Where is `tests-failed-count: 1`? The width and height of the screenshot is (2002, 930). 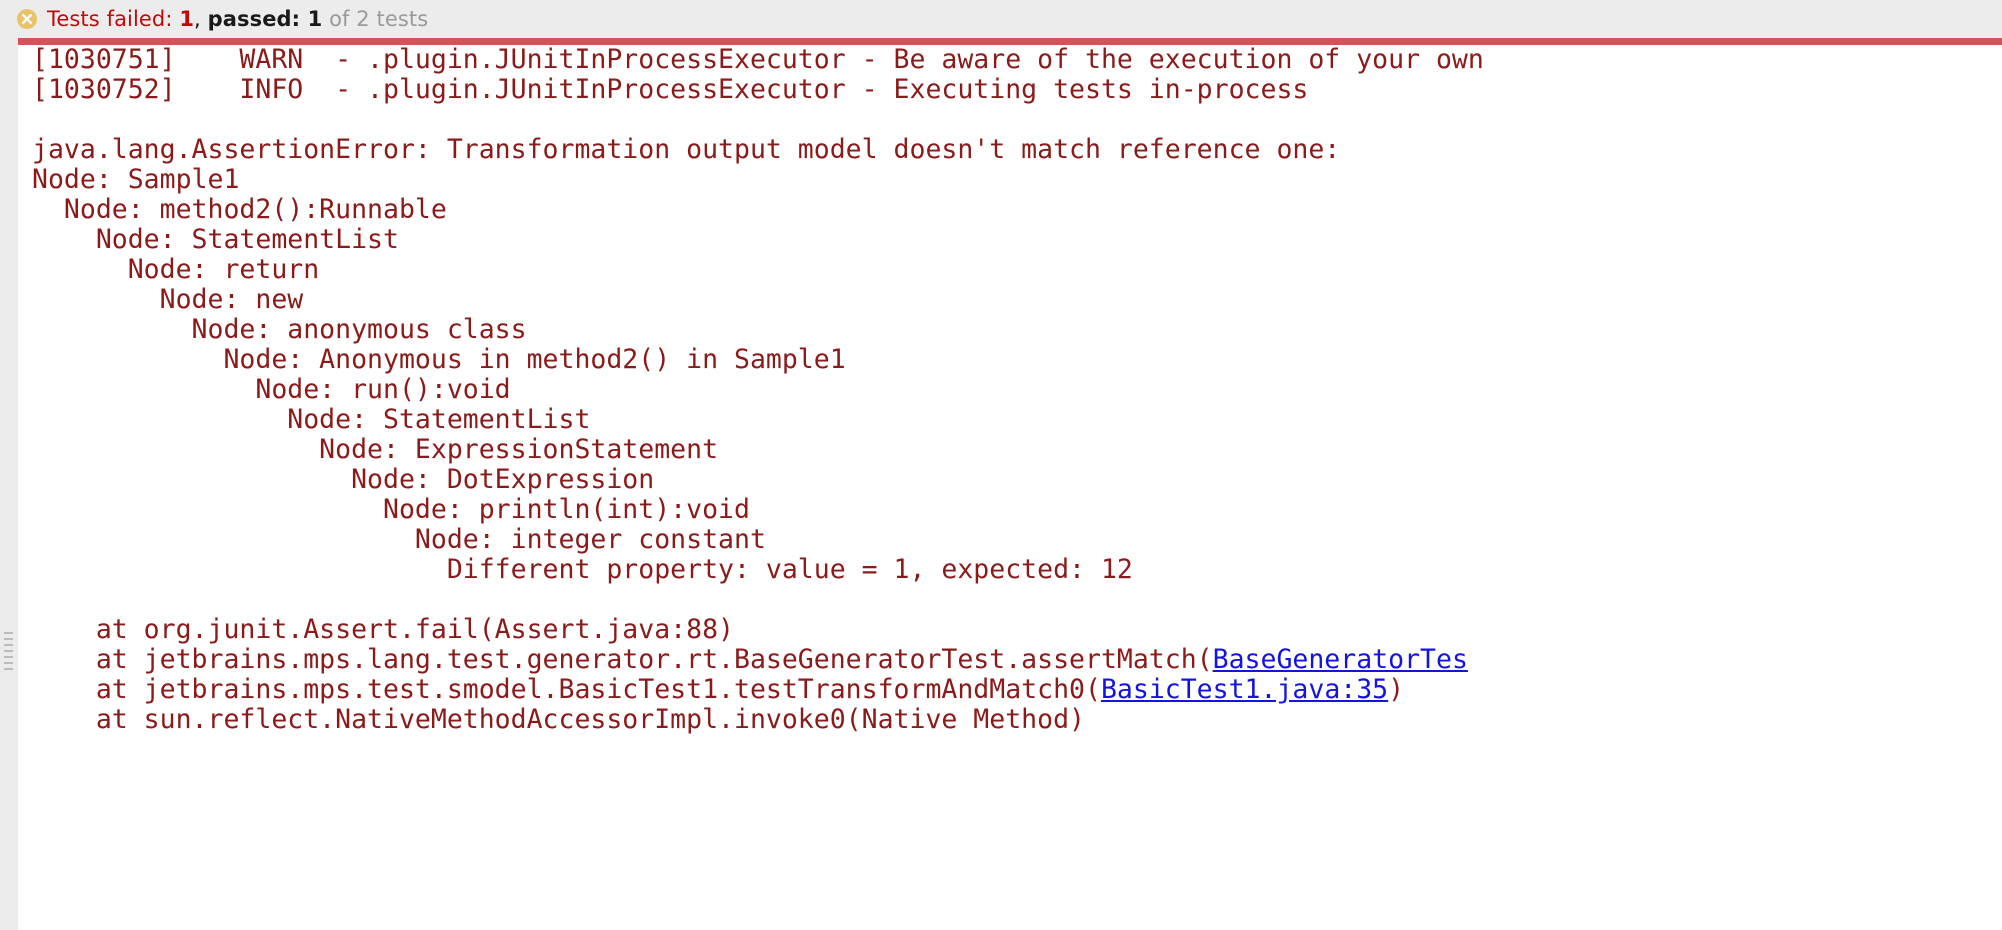 tests-failed-count: 1 is located at coordinates (187, 19).